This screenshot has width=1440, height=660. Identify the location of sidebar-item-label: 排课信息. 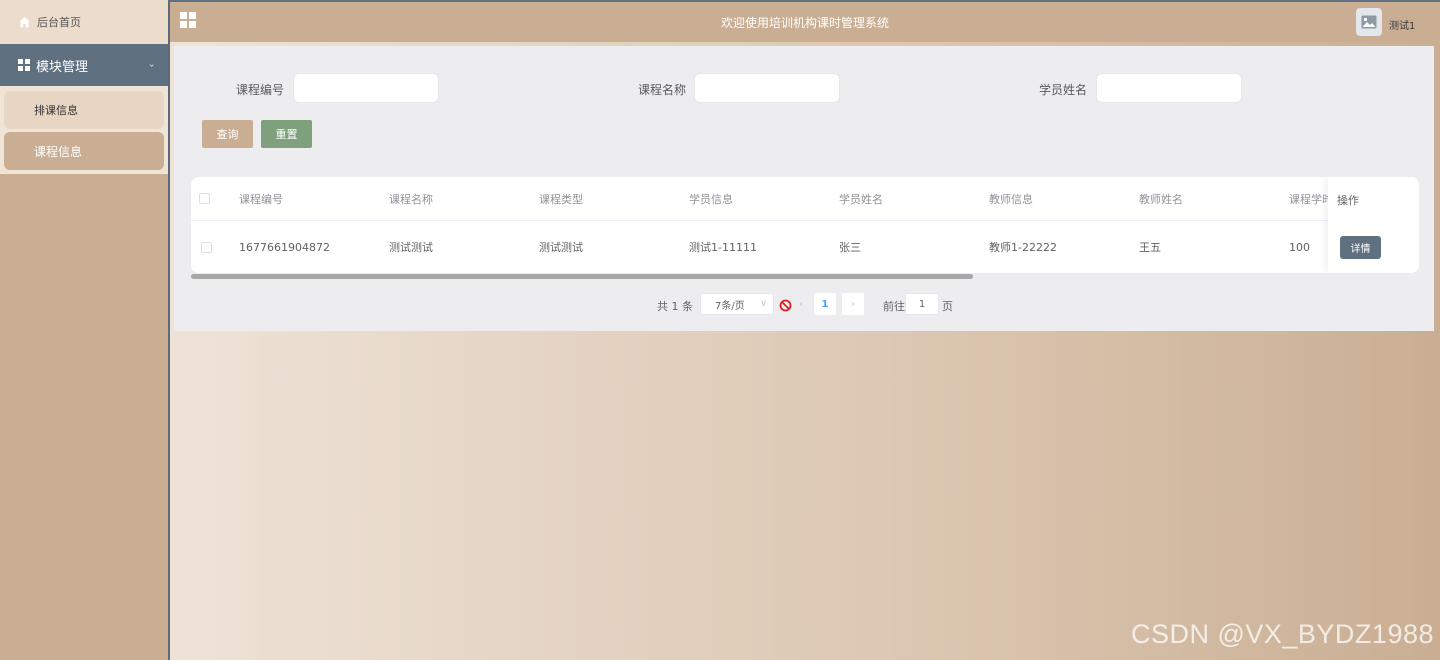
(56, 110).